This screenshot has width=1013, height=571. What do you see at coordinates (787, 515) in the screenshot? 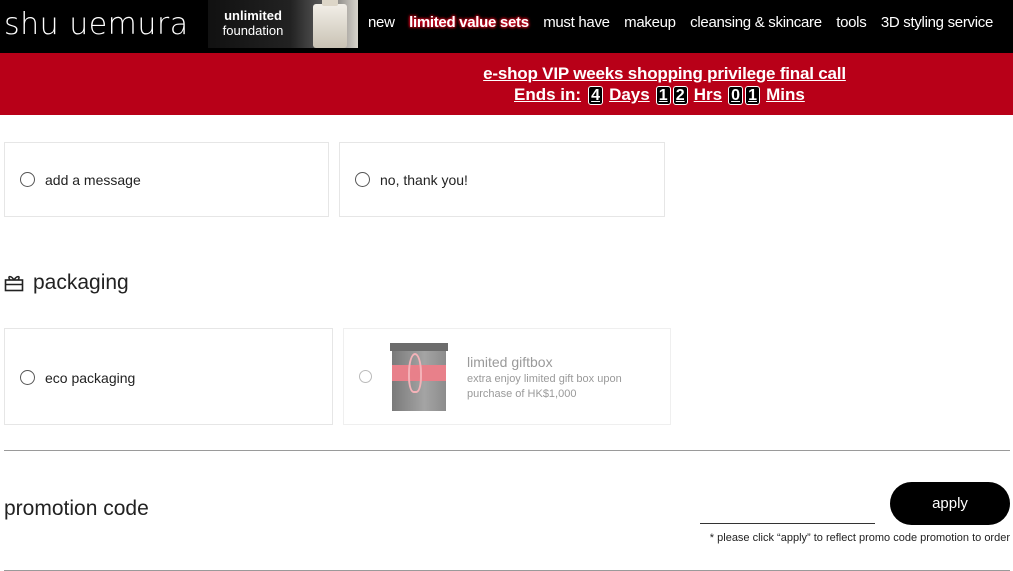
I see `promotion-code-input` at bounding box center [787, 515].